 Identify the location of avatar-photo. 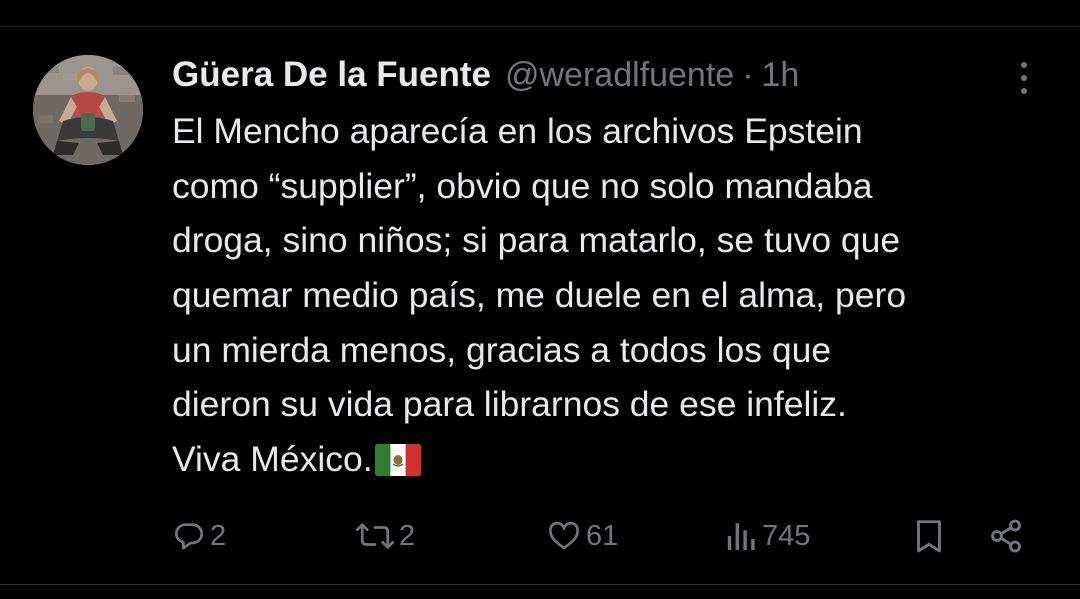
(88, 110).